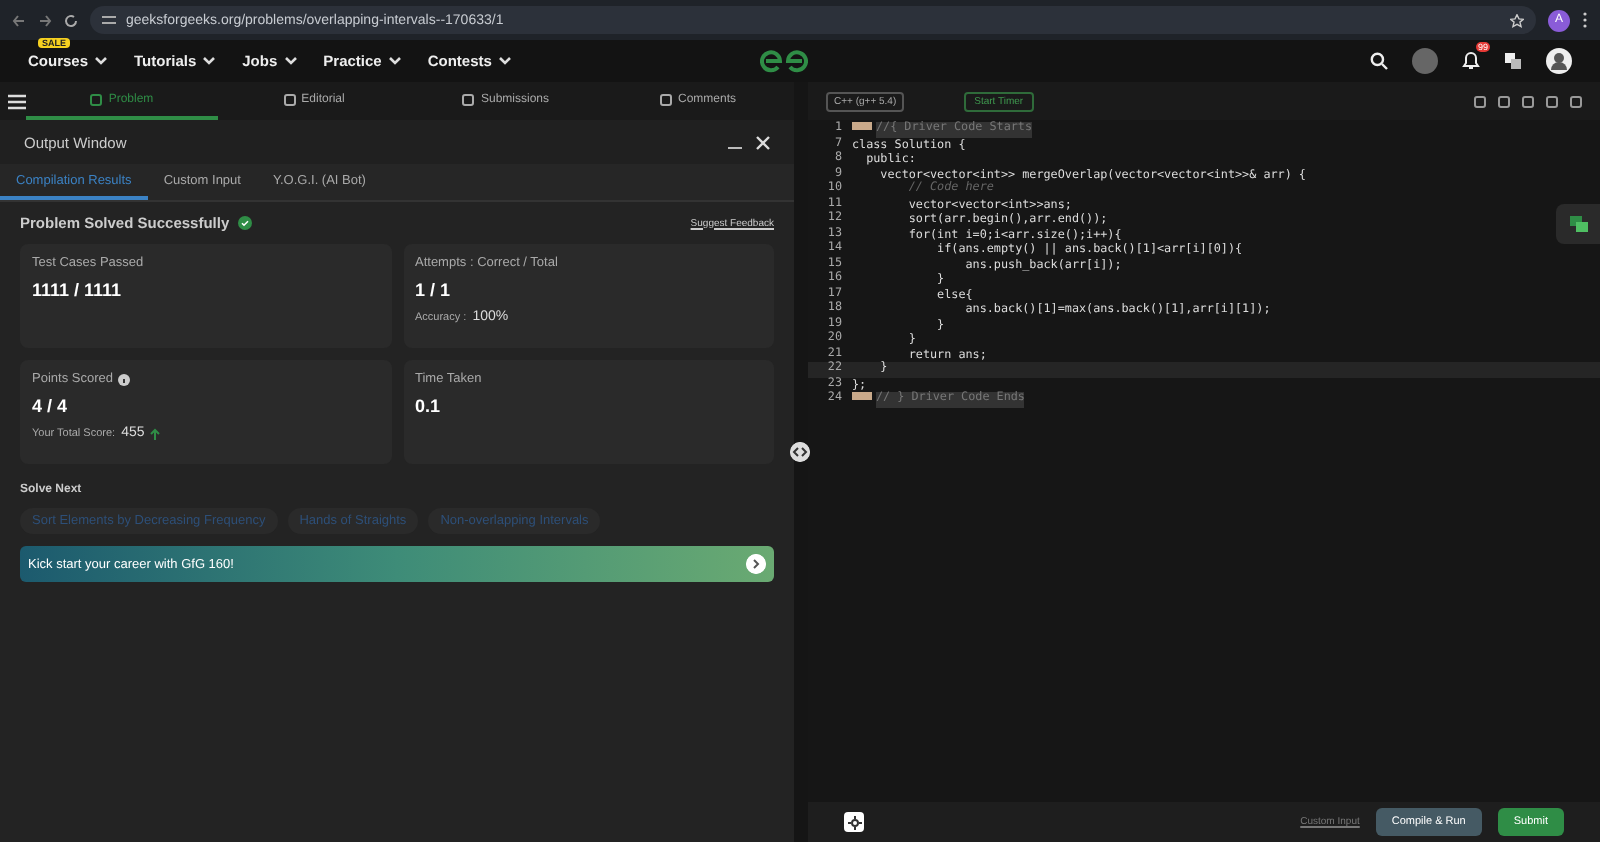 The width and height of the screenshot is (1600, 842). I want to click on settings-icon, so click(854, 822).